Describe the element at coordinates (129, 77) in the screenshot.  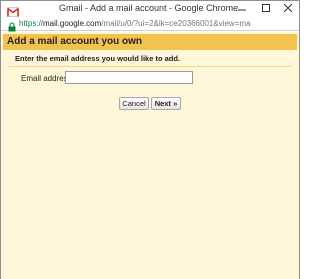
I see `email-field` at that location.